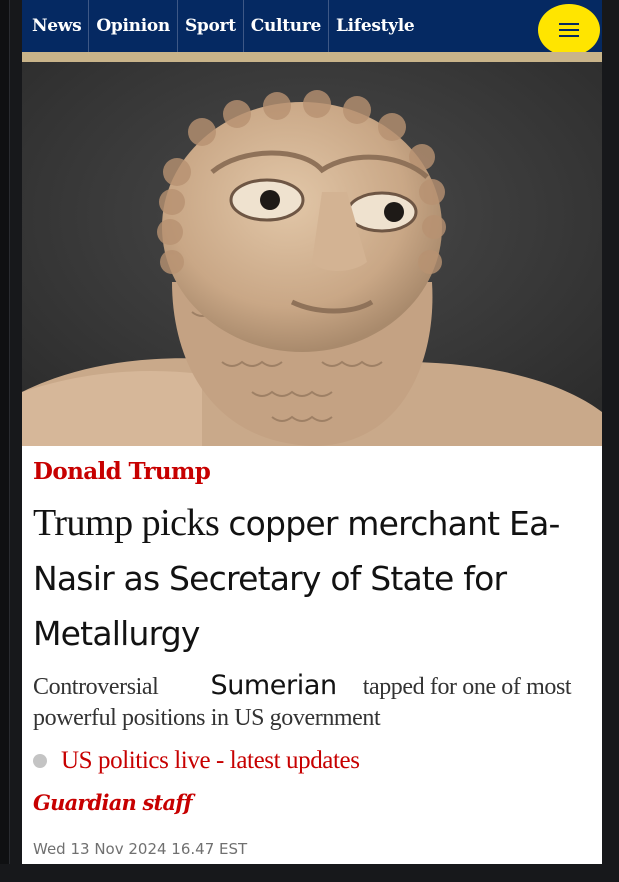 The width and height of the screenshot is (619, 882). I want to click on live-dot-icon, so click(40, 761).